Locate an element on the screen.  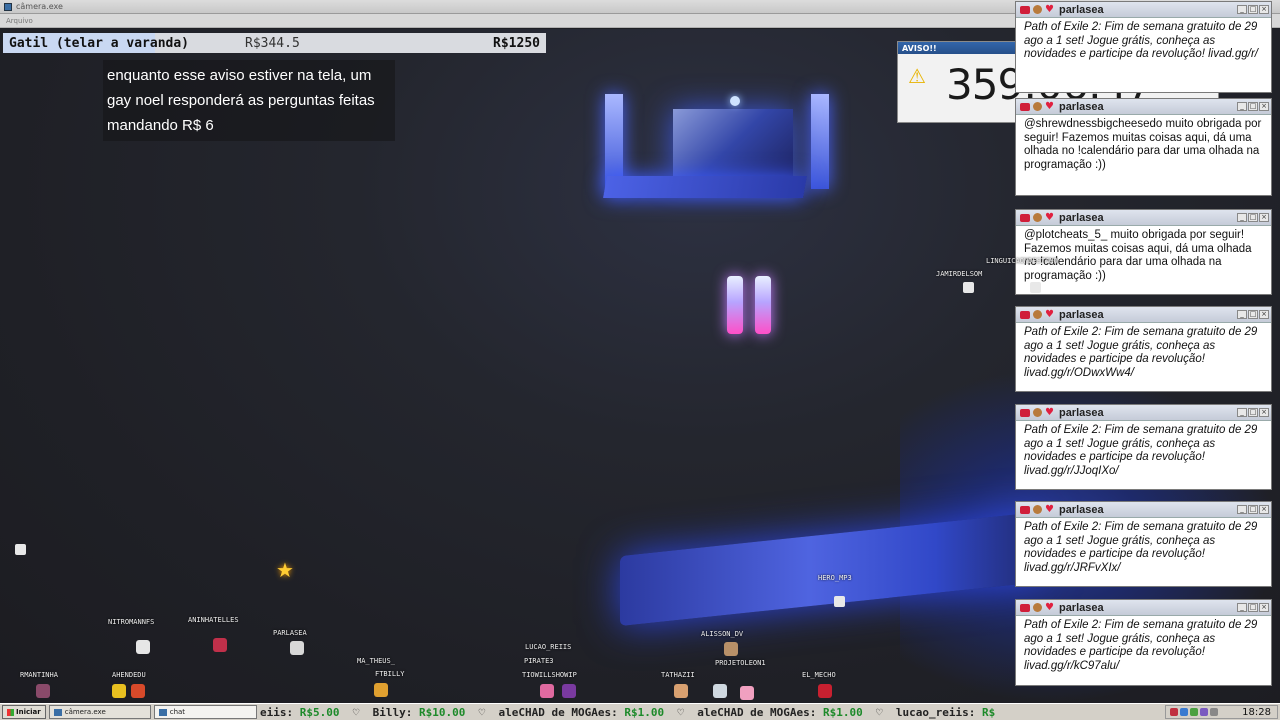
viewer-name: TATHAZII is located at coordinates (678, 675).